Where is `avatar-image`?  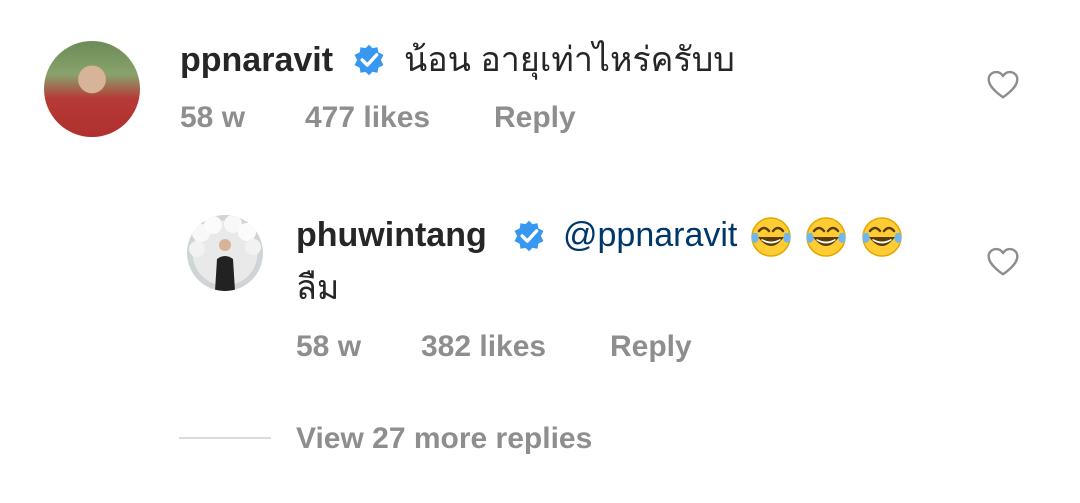
avatar-image is located at coordinates (225, 253).